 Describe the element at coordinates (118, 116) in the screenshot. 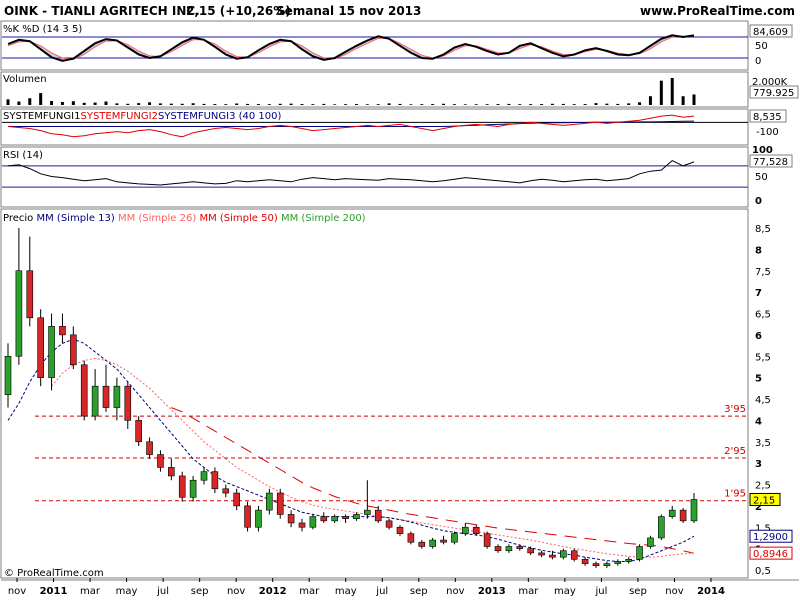

I see `systemfungi2-label: SYSTEMFUNGI2` at that location.